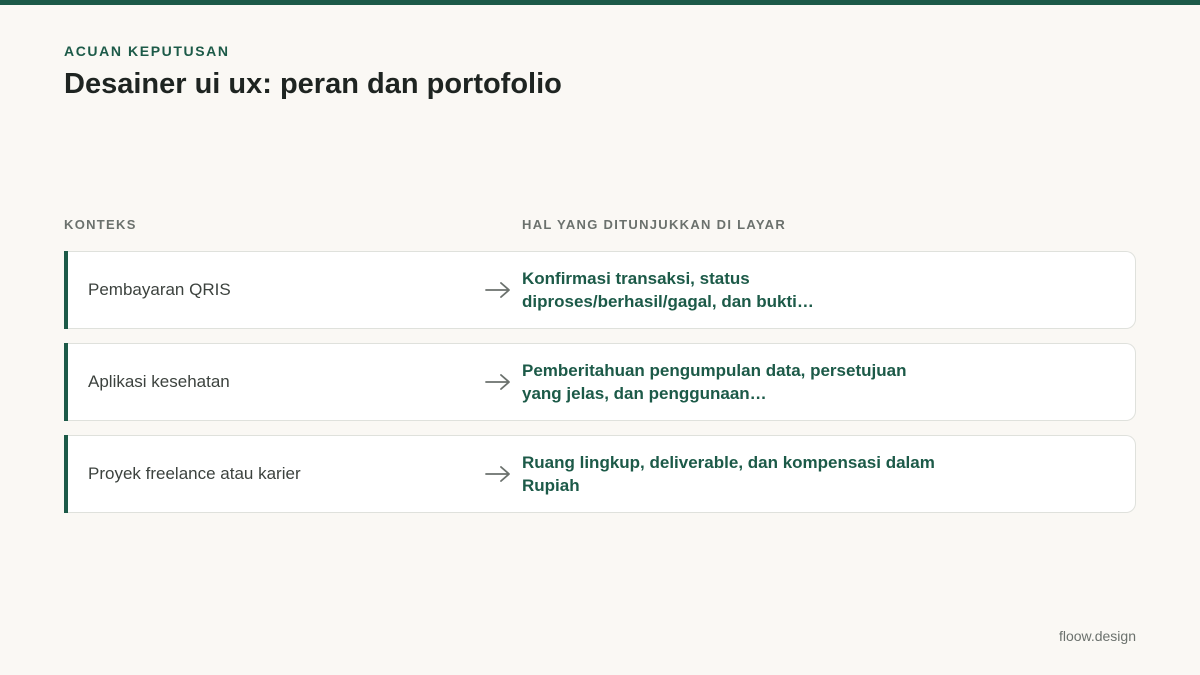  I want to click on row-context: Pembayaran QRIS, so click(159, 289).